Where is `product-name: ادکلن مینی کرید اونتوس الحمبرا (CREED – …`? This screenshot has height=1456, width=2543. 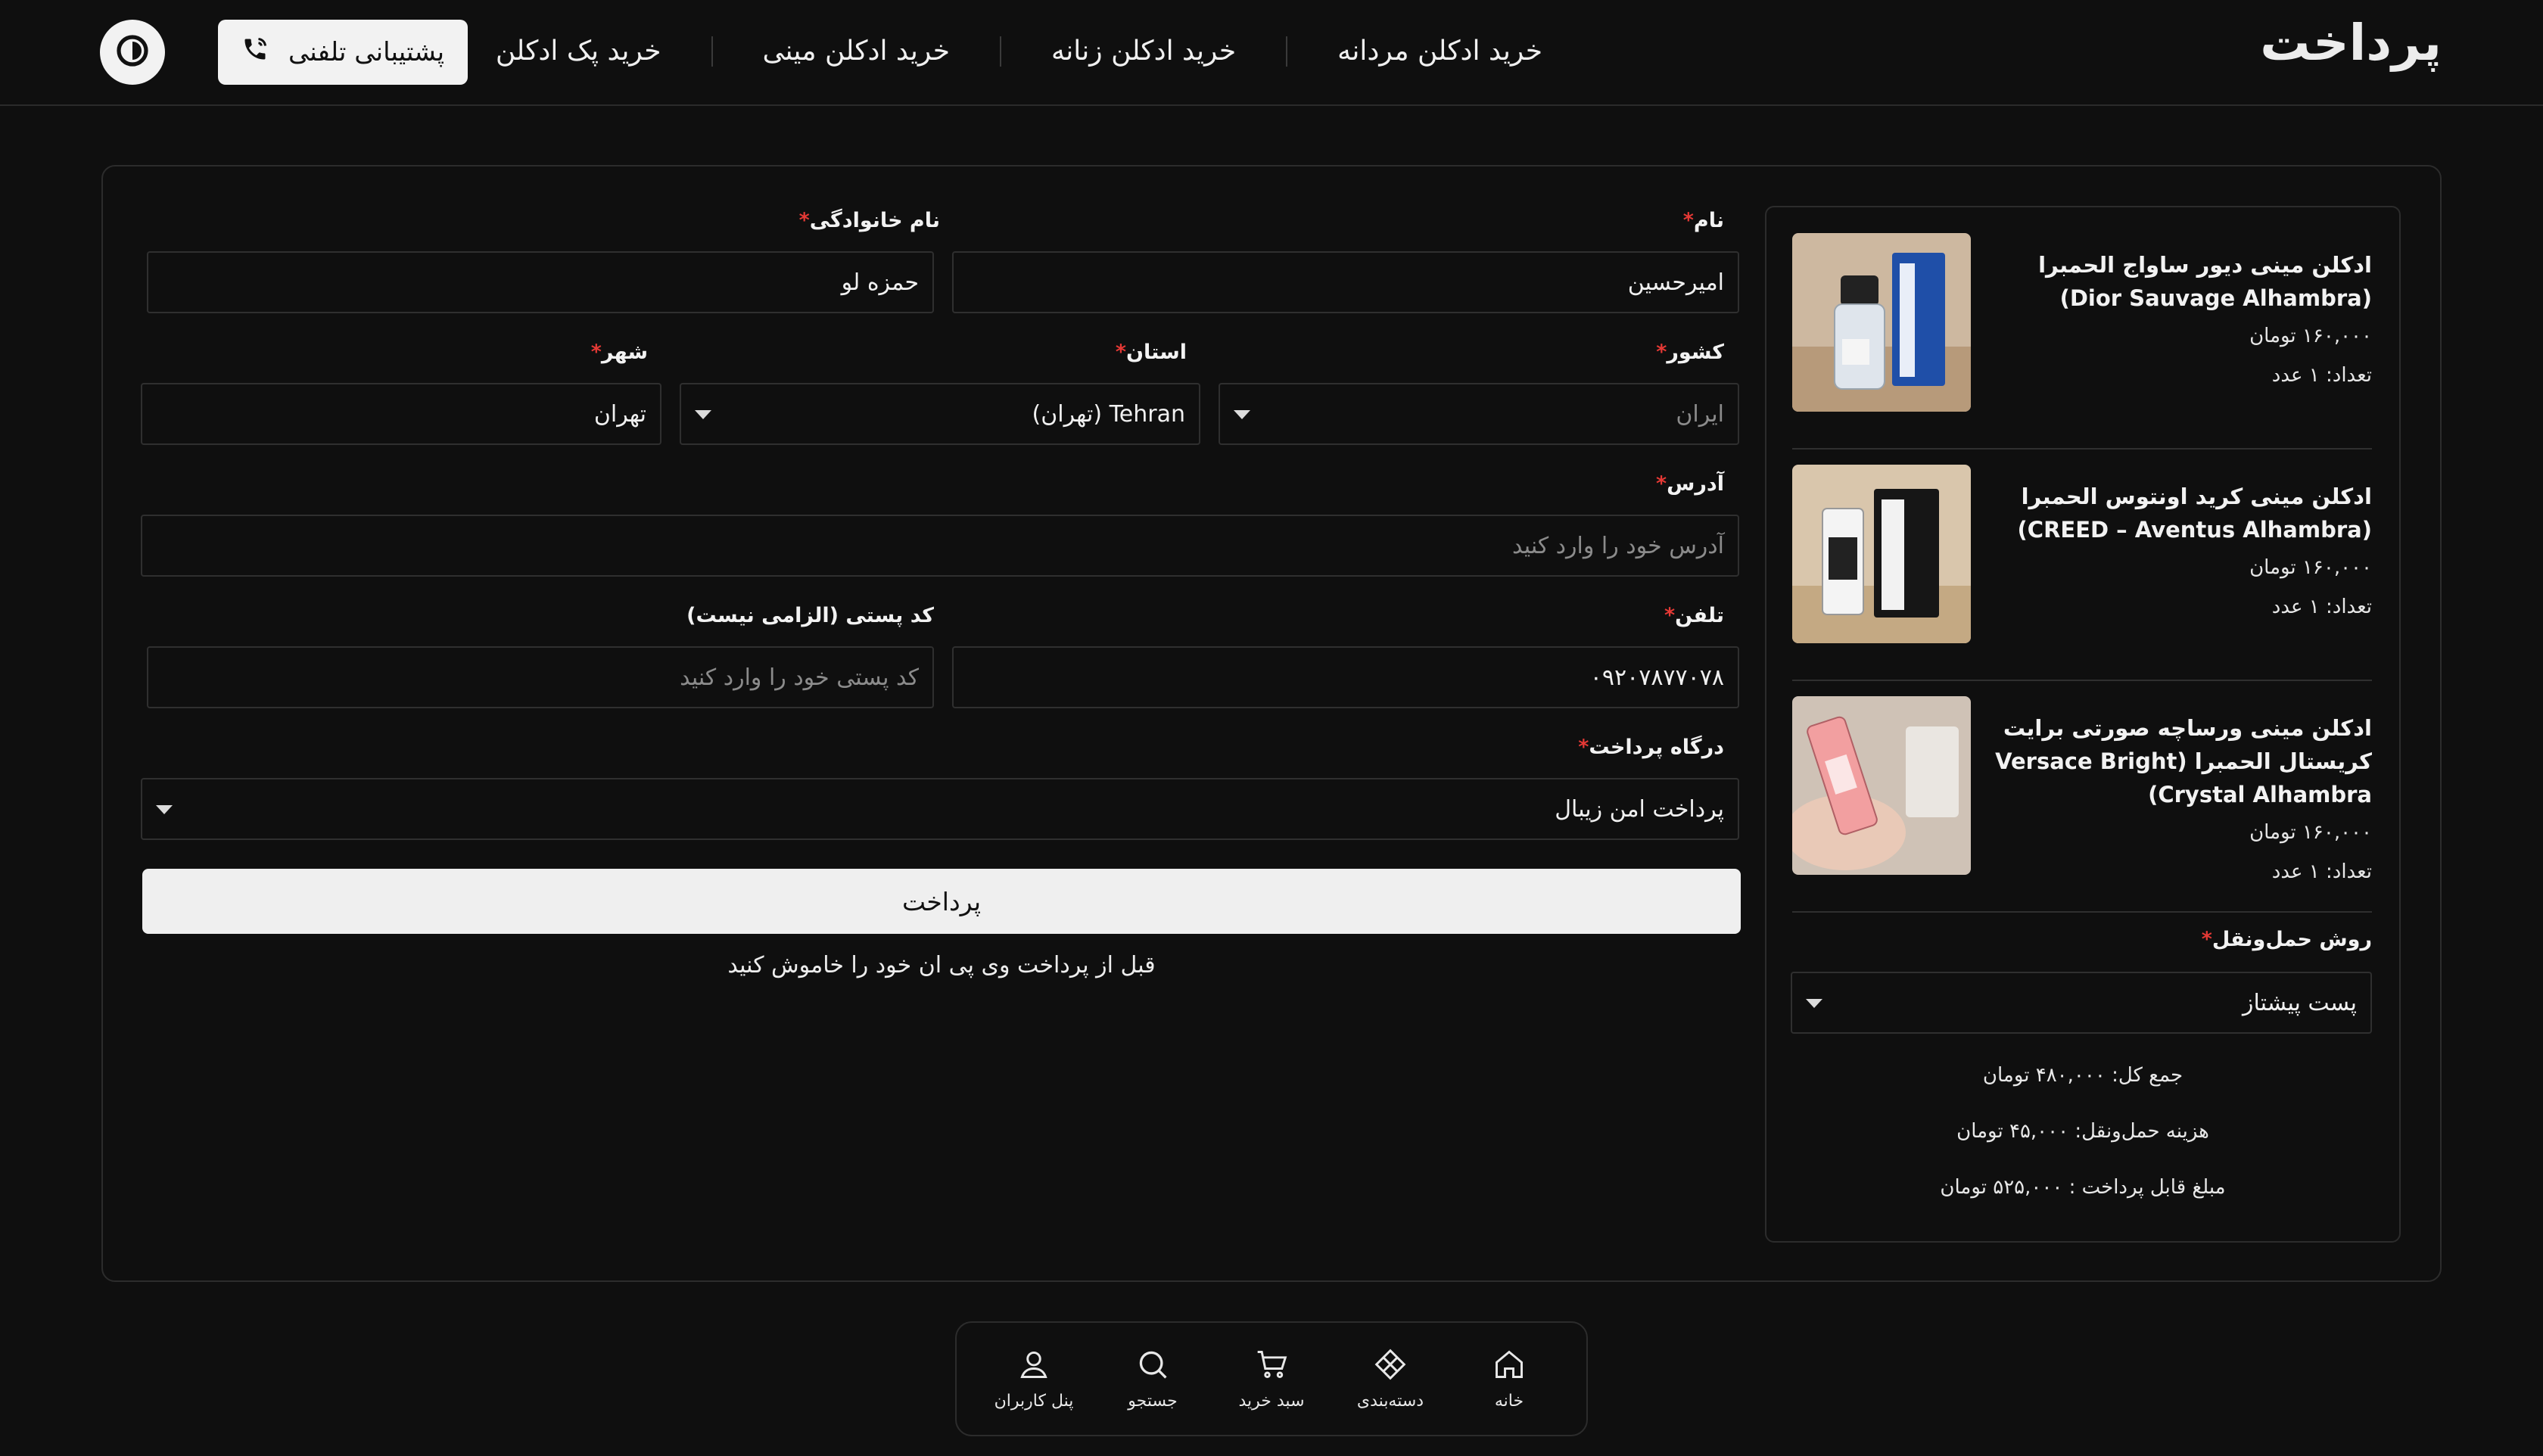 product-name: ادکلن مینی کرید اونتوس الحمبرا (CREED – … is located at coordinates (2175, 513).